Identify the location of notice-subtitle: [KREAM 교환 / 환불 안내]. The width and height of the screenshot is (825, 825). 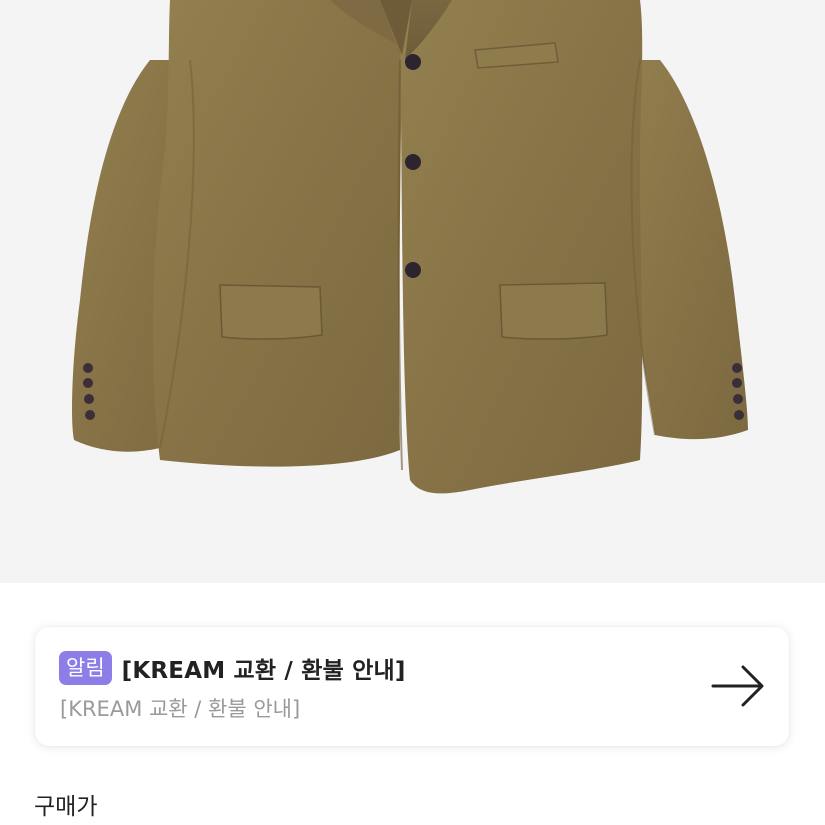
(180, 709).